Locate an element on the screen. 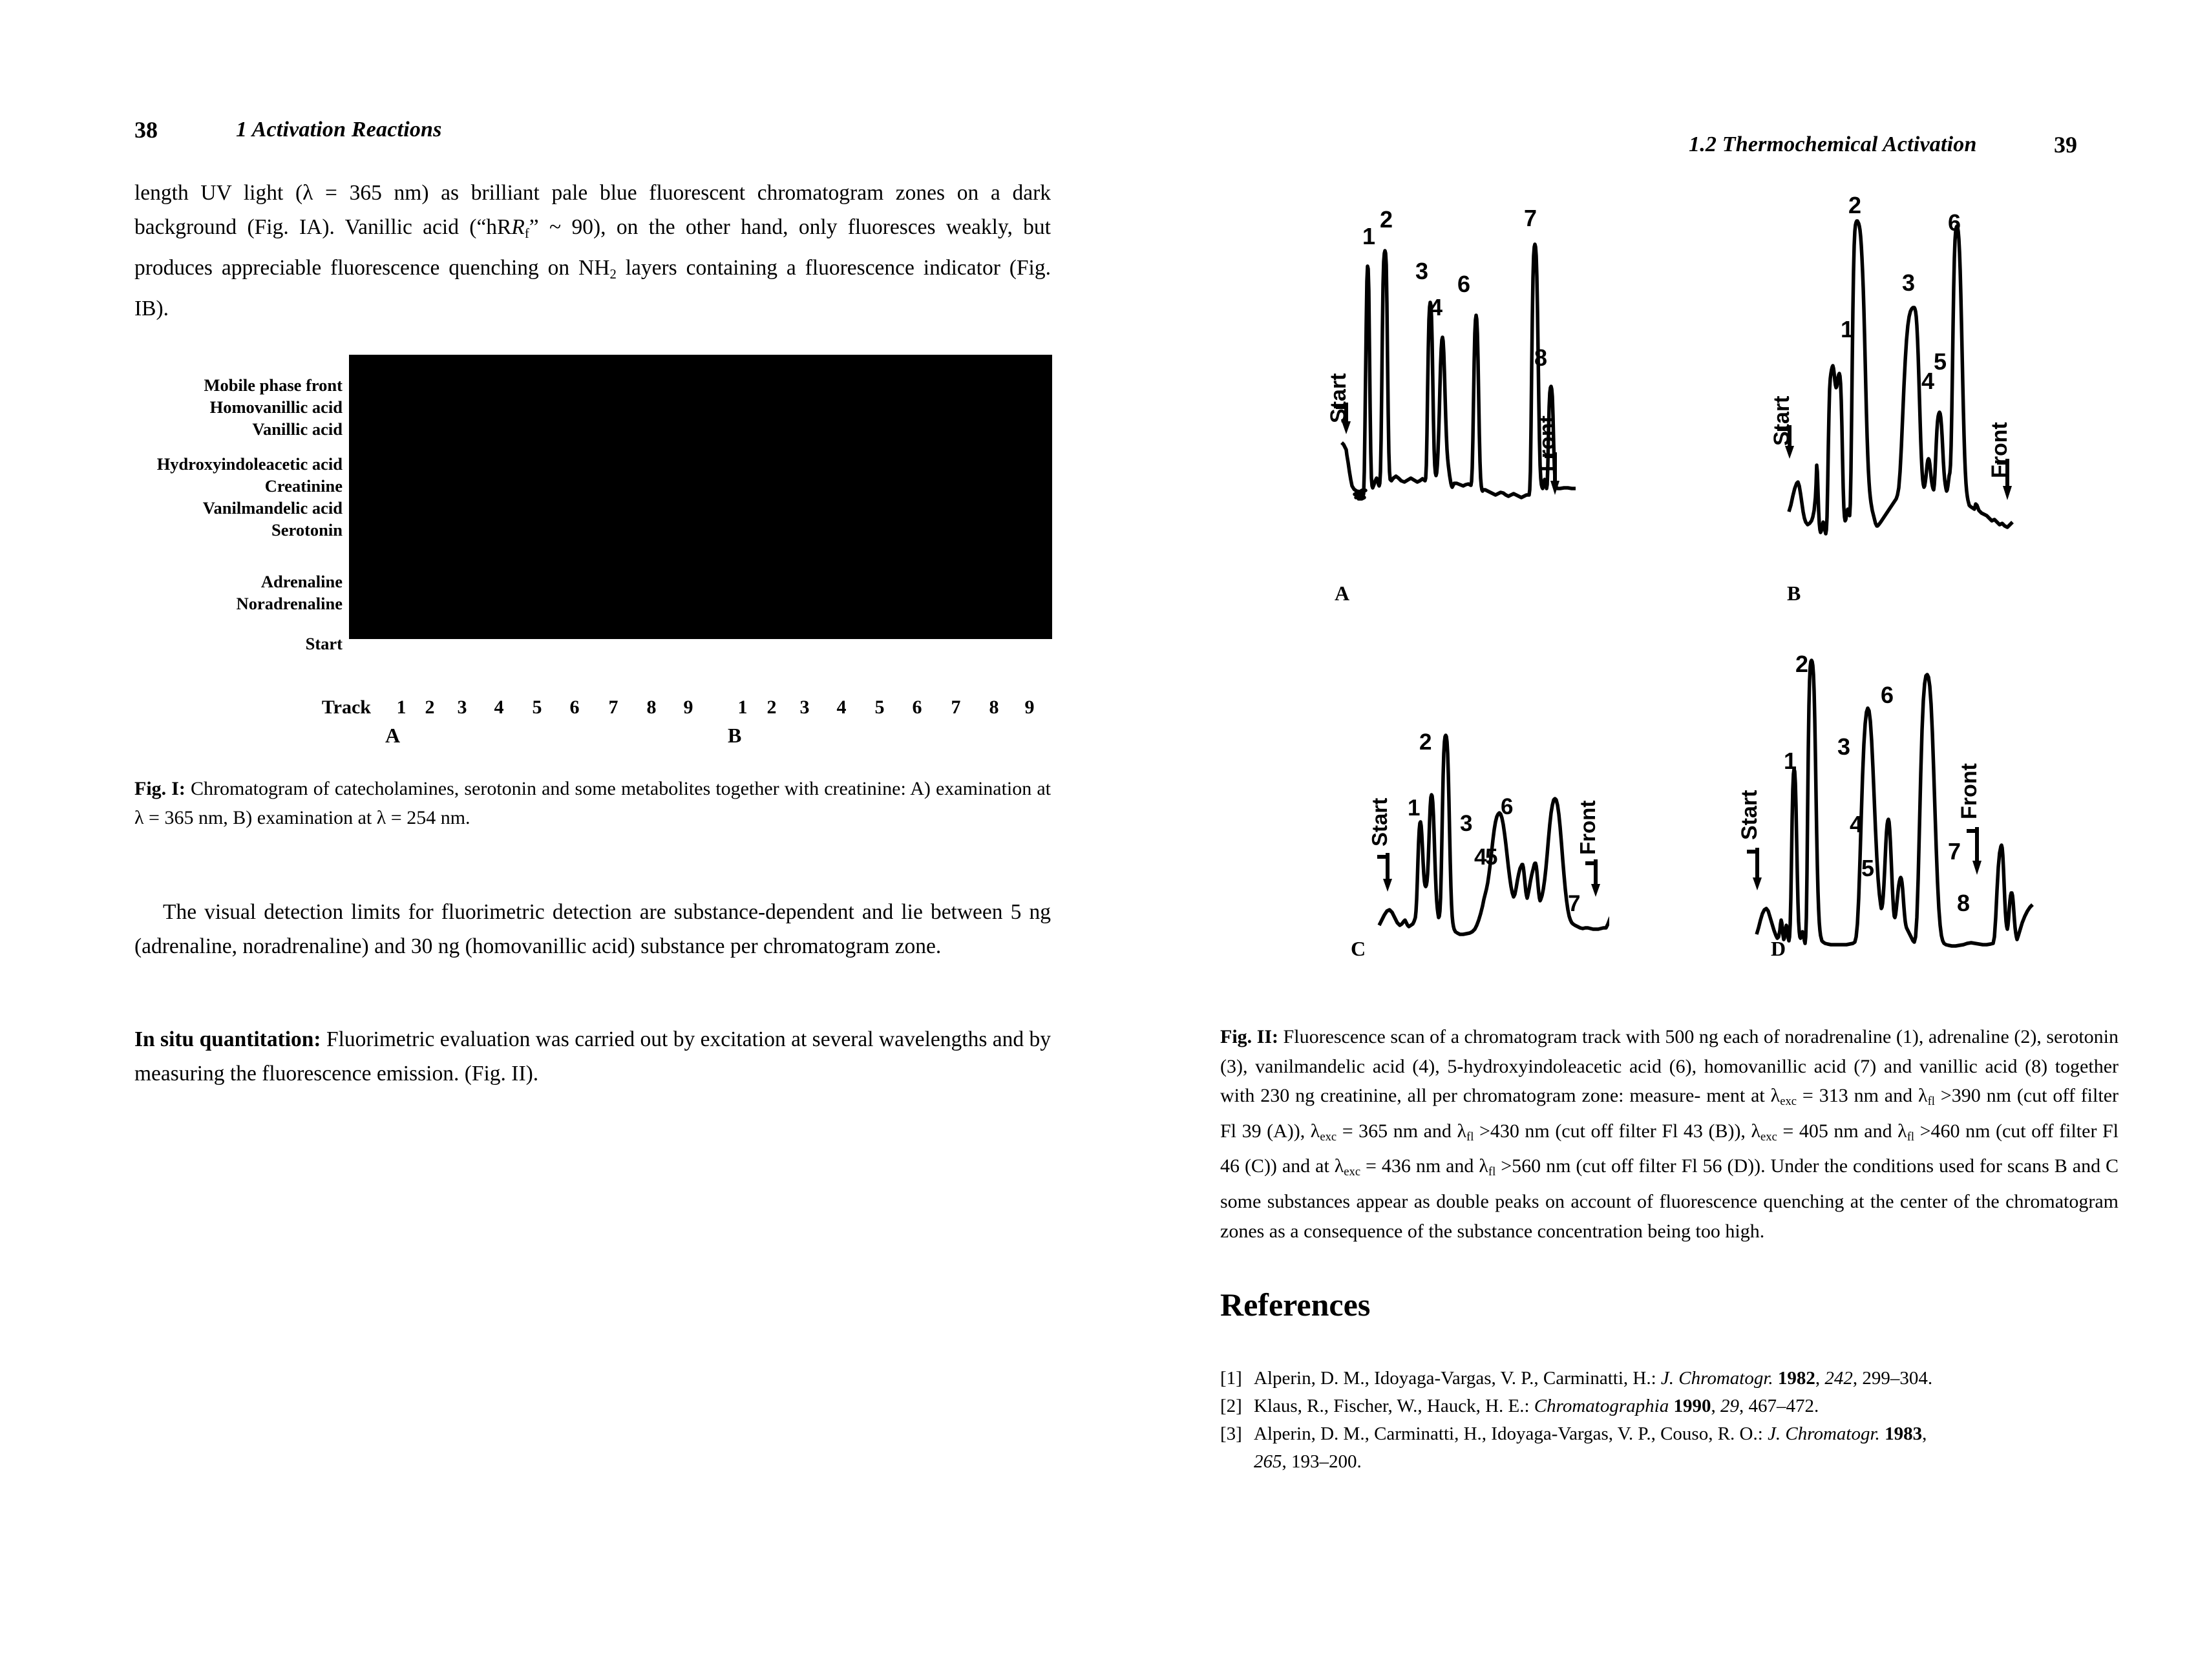 This screenshot has height=1680, width=2198. peak-label-a-6: 6 is located at coordinates (1463, 284).